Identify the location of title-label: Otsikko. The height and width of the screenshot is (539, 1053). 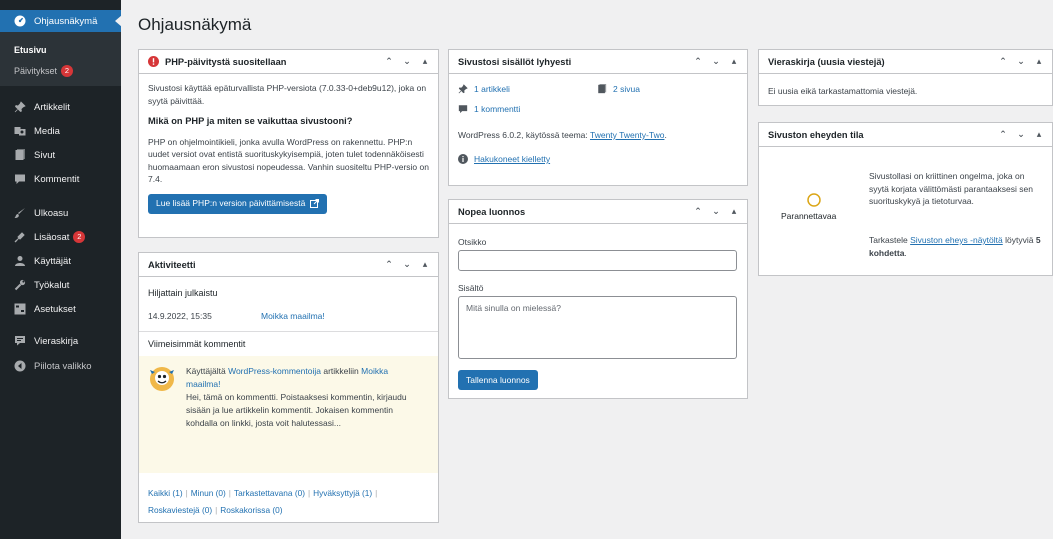
(472, 242).